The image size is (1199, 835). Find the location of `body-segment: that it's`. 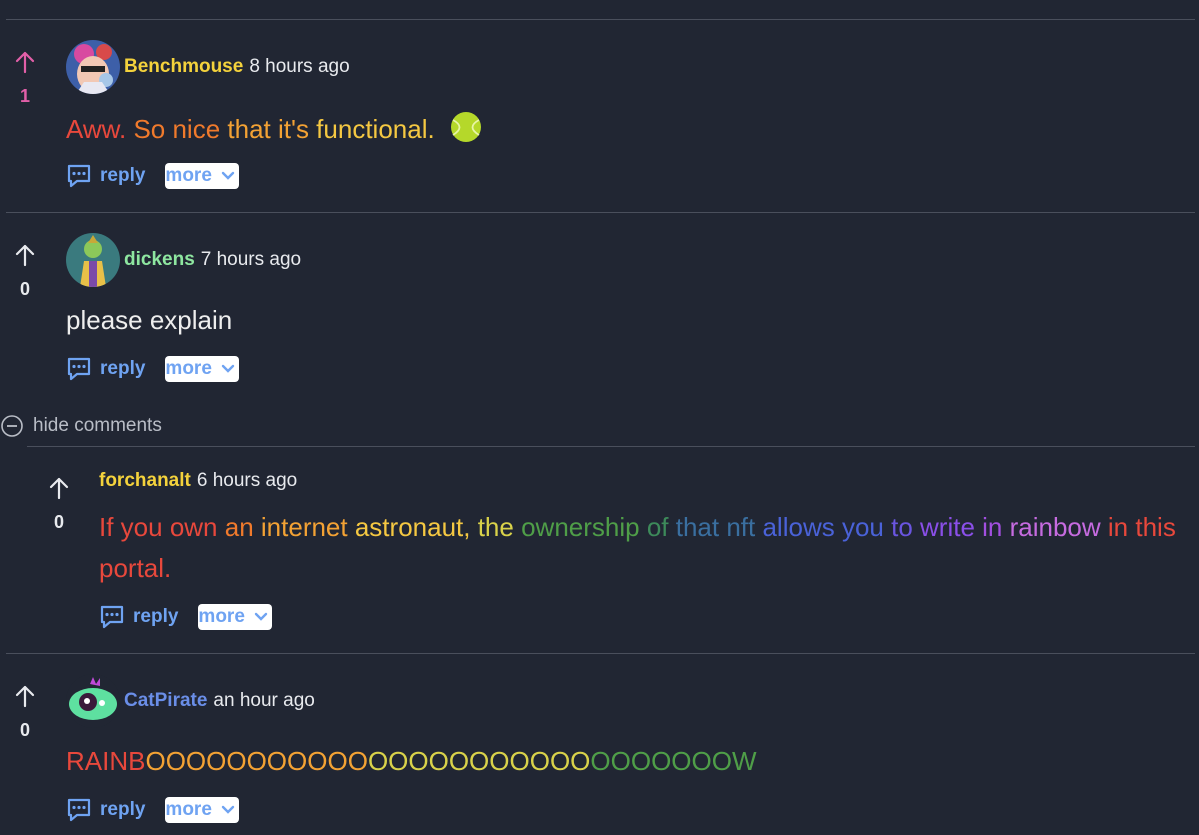

body-segment: that it's is located at coordinates (264, 129).